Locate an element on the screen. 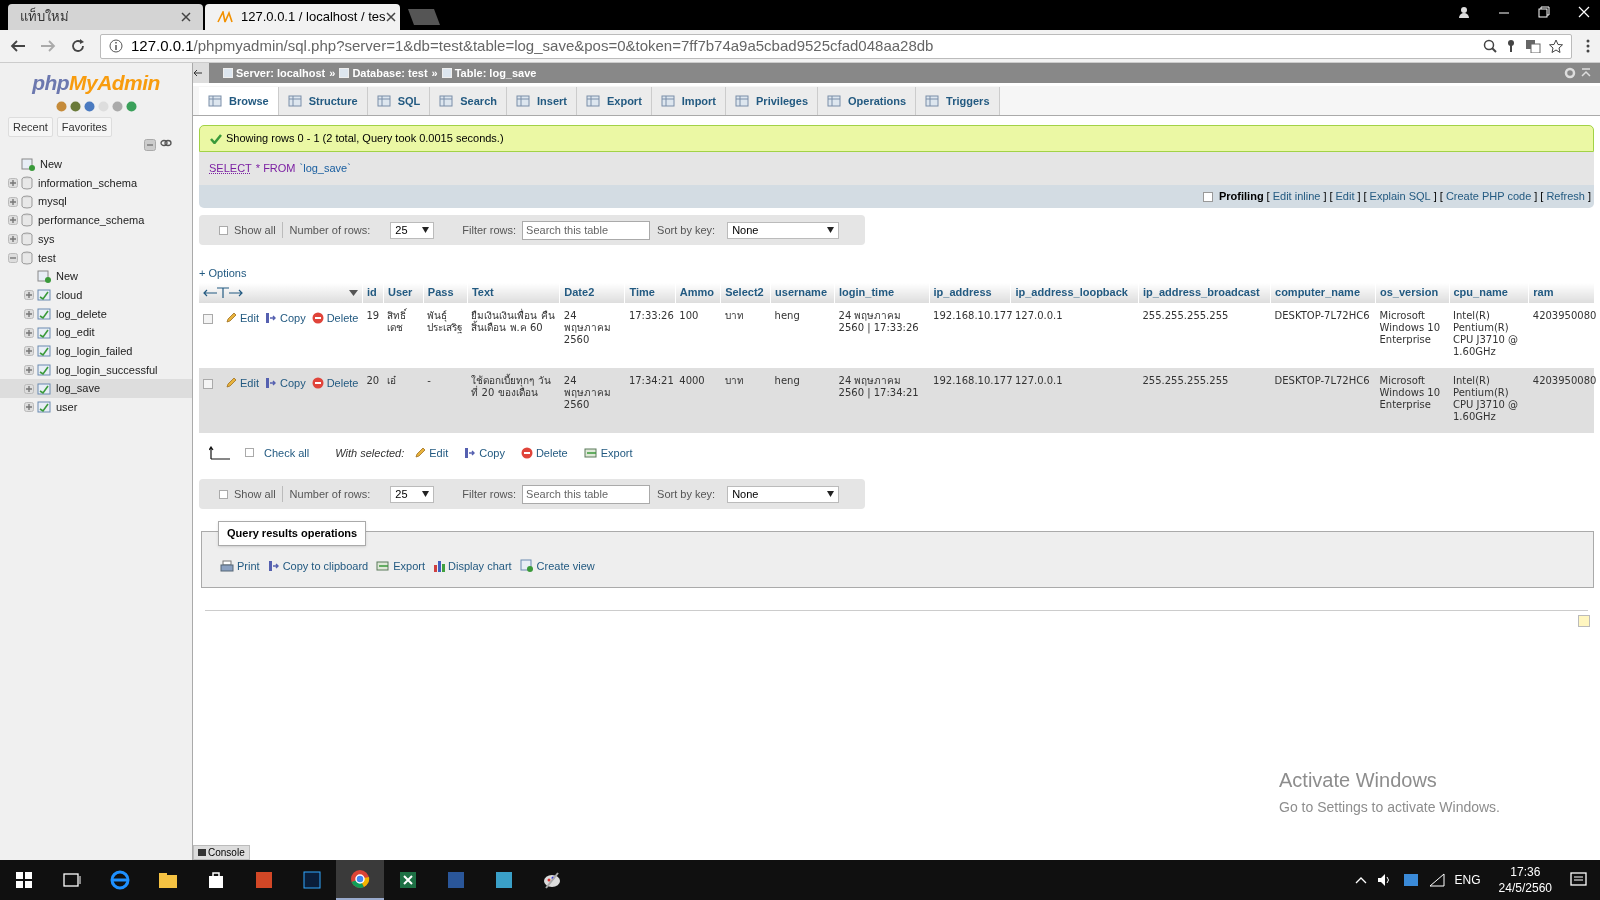 This screenshot has width=1600, height=900. column-header: ip_address_loopback is located at coordinates (1074, 292).